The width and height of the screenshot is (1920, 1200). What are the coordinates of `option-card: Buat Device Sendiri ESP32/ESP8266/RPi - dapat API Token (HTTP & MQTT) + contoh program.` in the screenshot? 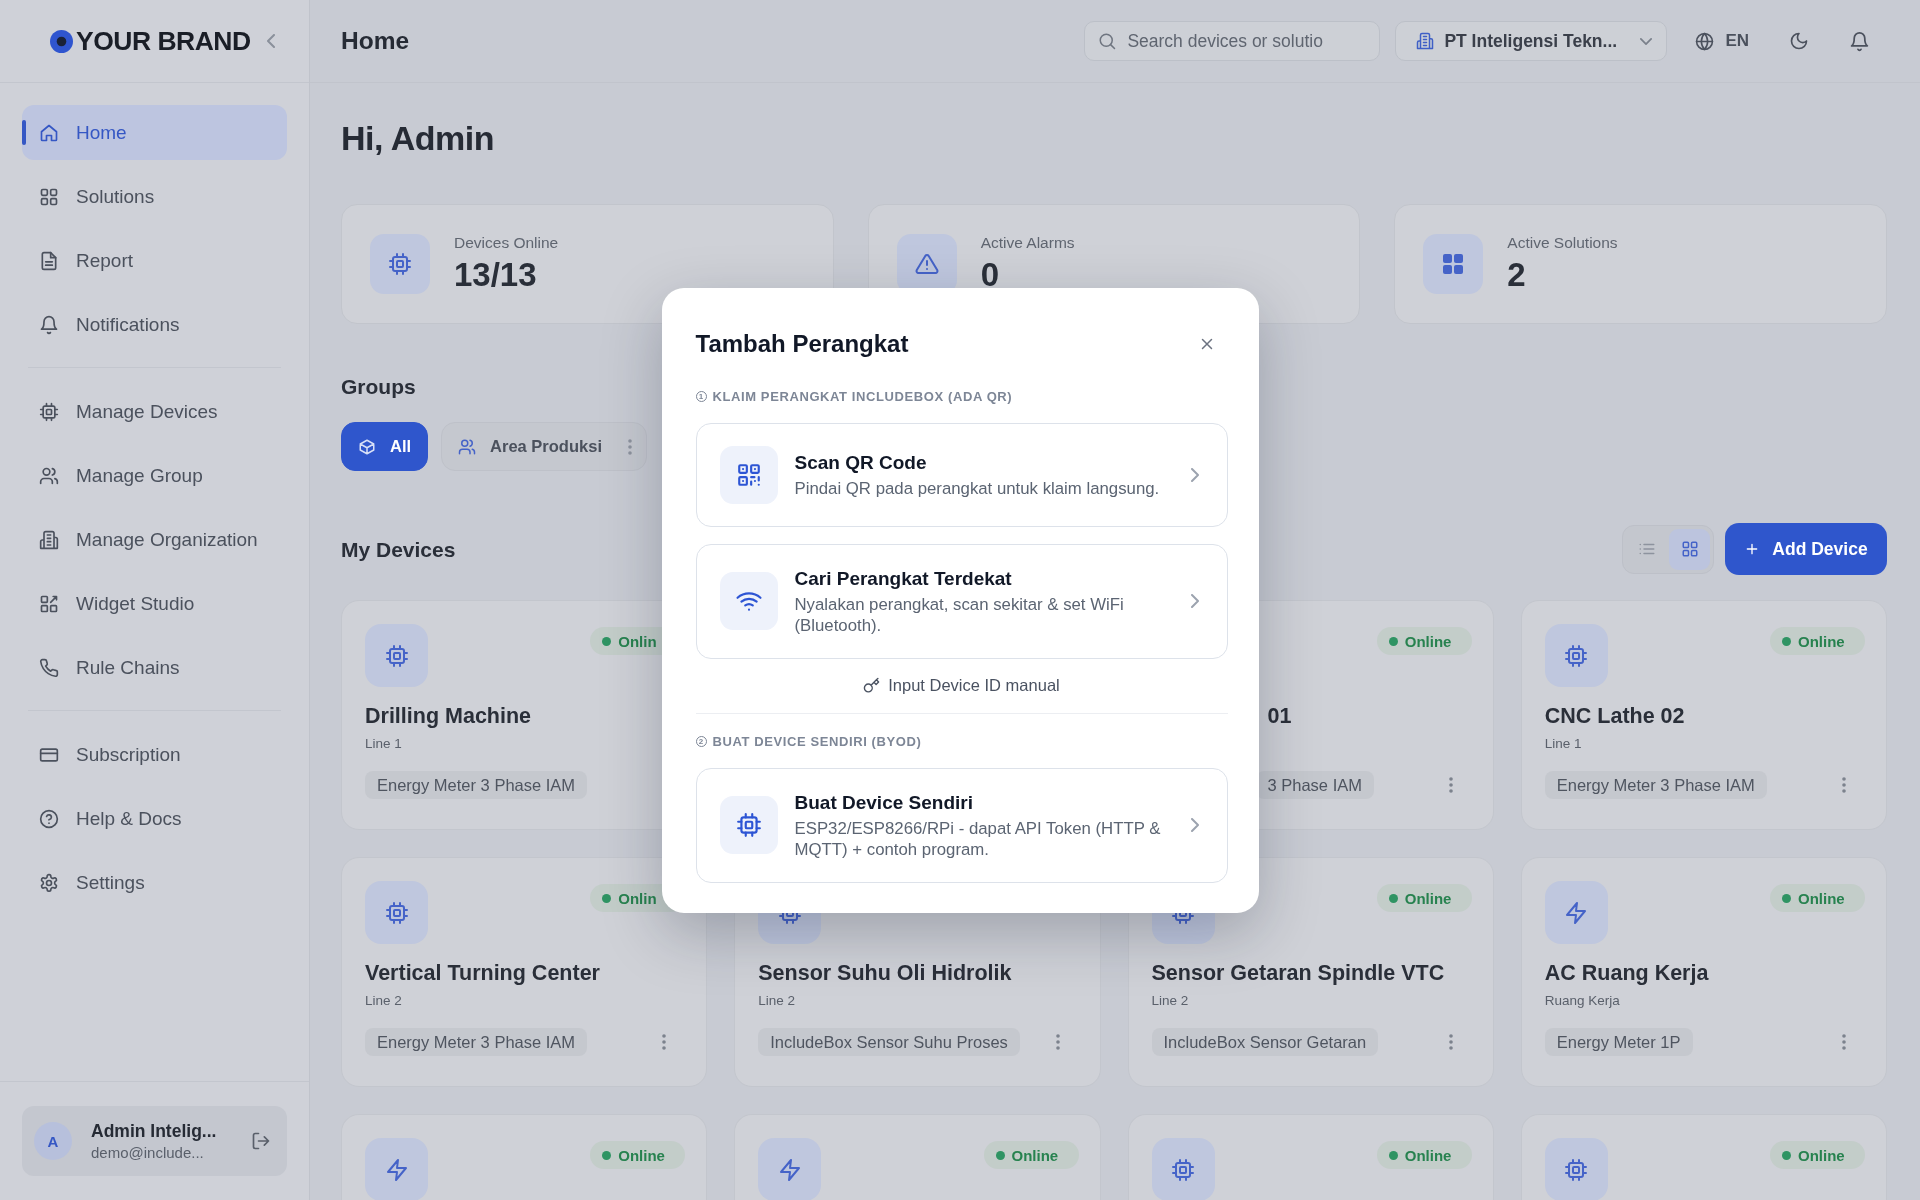 It's located at (961, 825).